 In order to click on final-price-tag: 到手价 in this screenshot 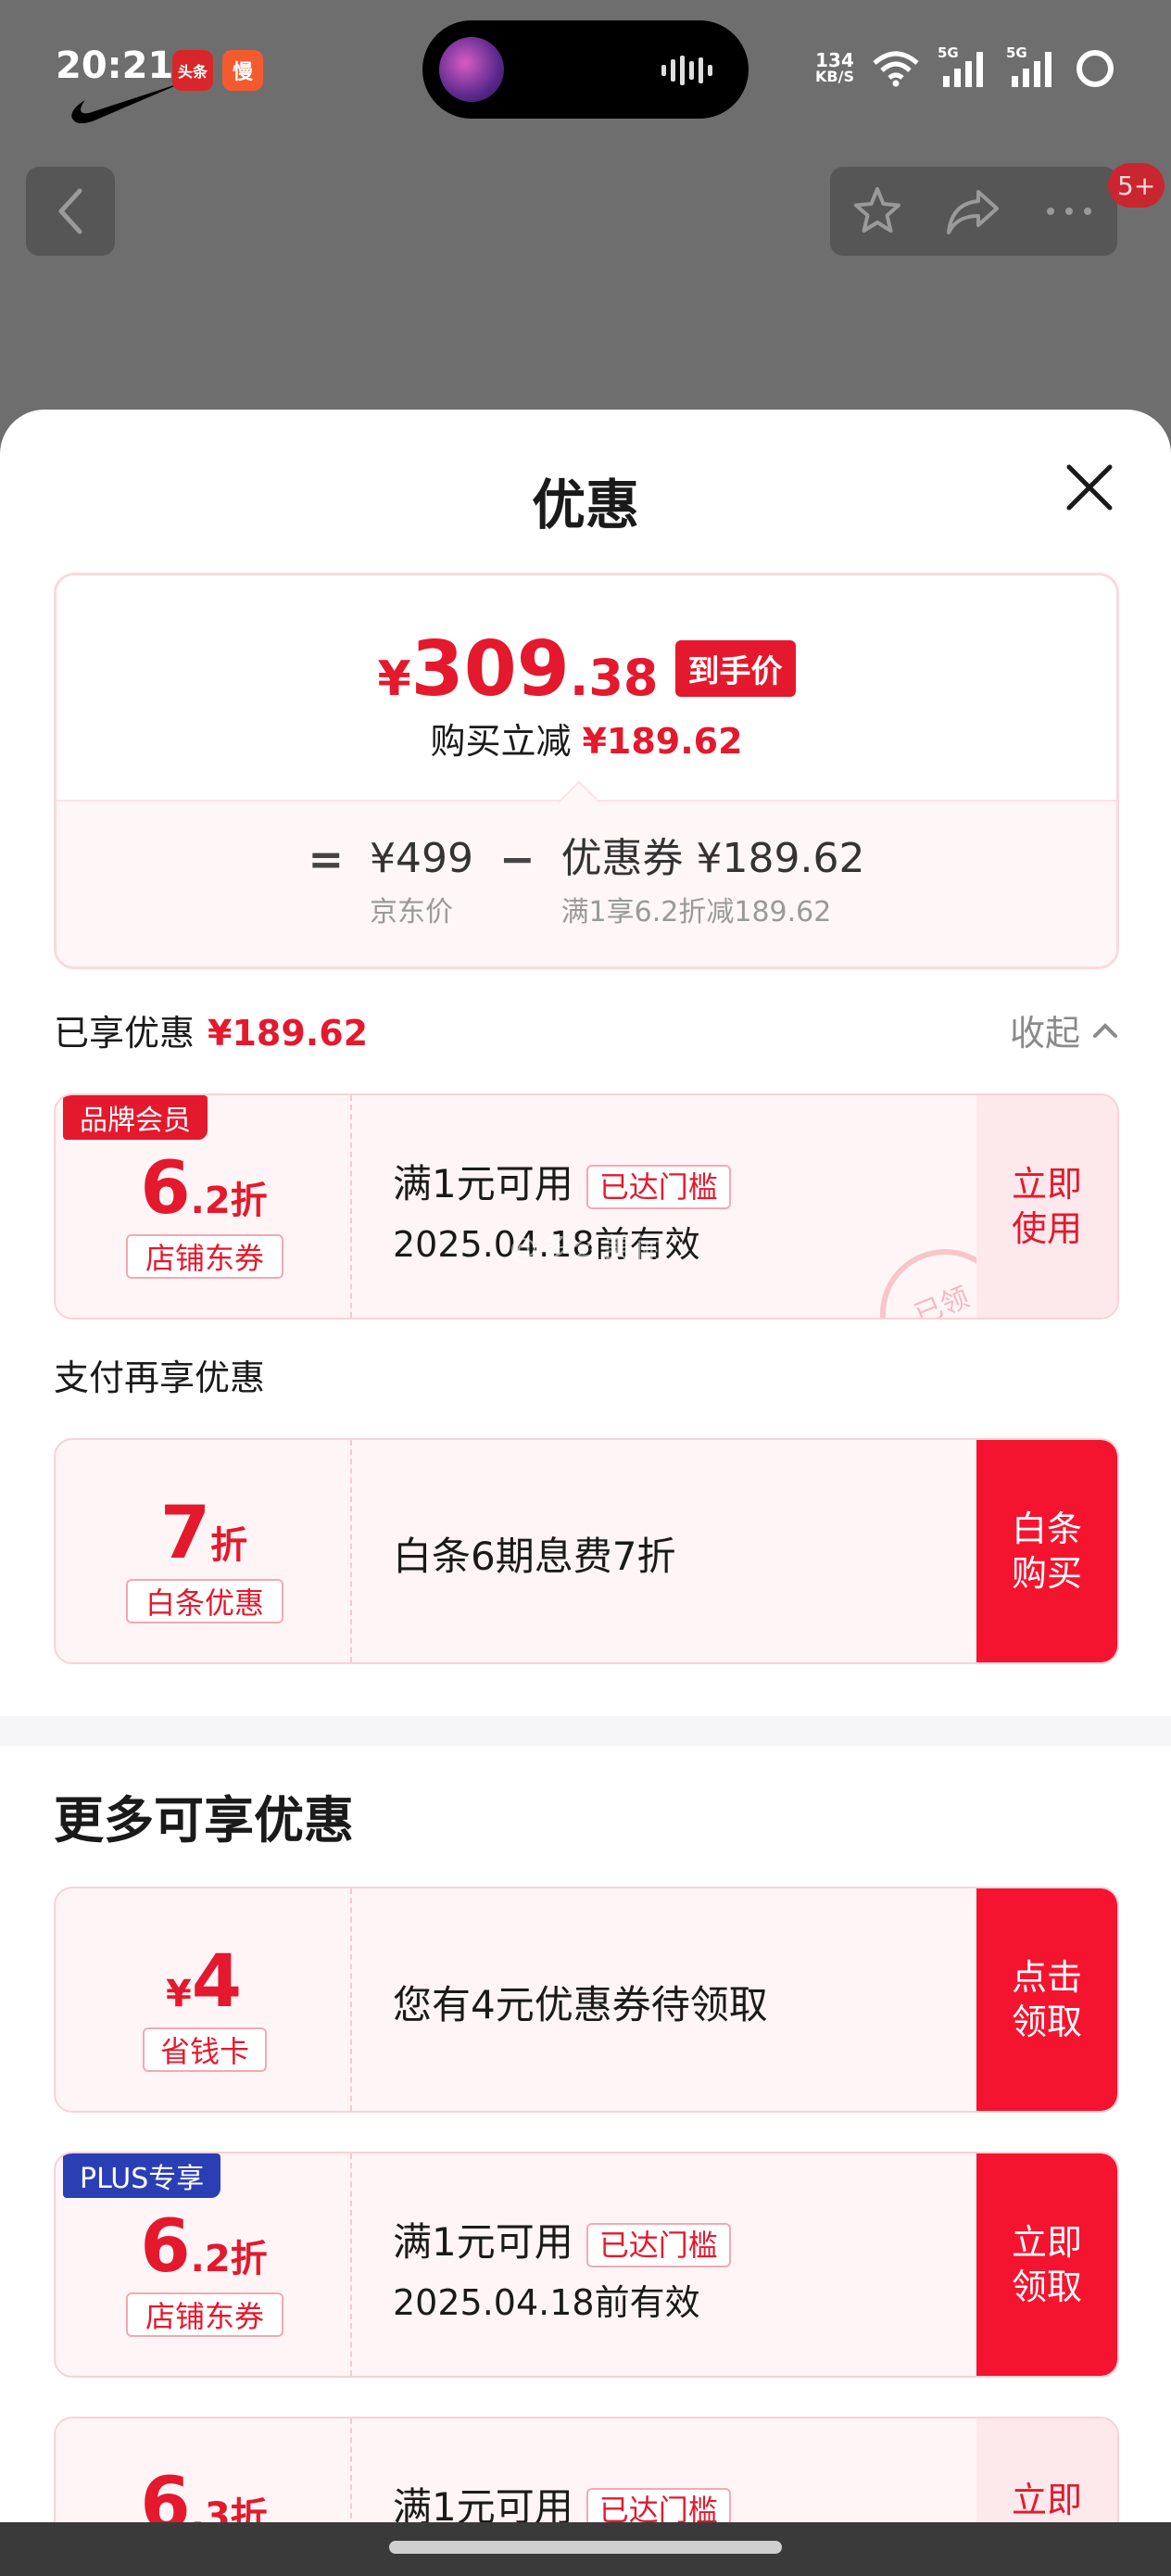, I will do `click(735, 668)`.